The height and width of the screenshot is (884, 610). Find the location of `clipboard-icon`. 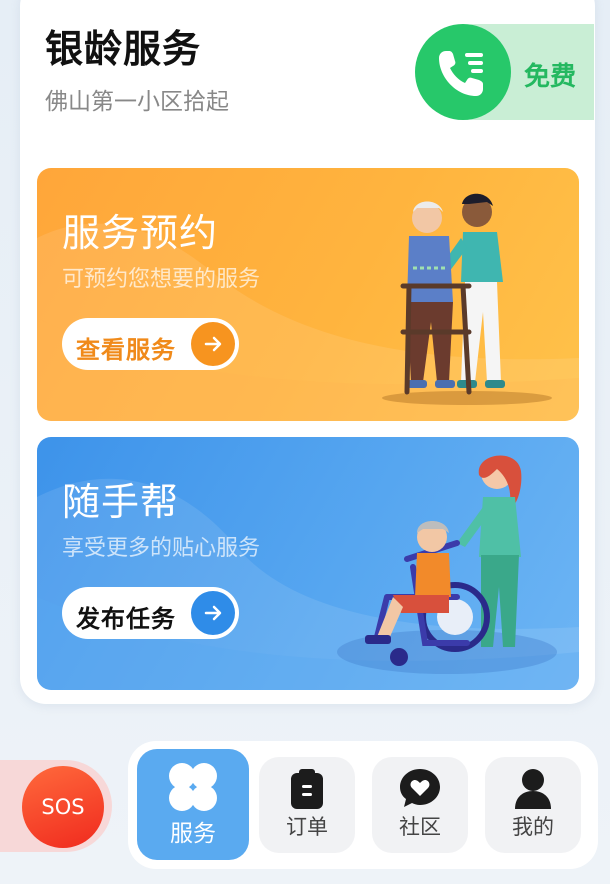

clipboard-icon is located at coordinates (307, 789).